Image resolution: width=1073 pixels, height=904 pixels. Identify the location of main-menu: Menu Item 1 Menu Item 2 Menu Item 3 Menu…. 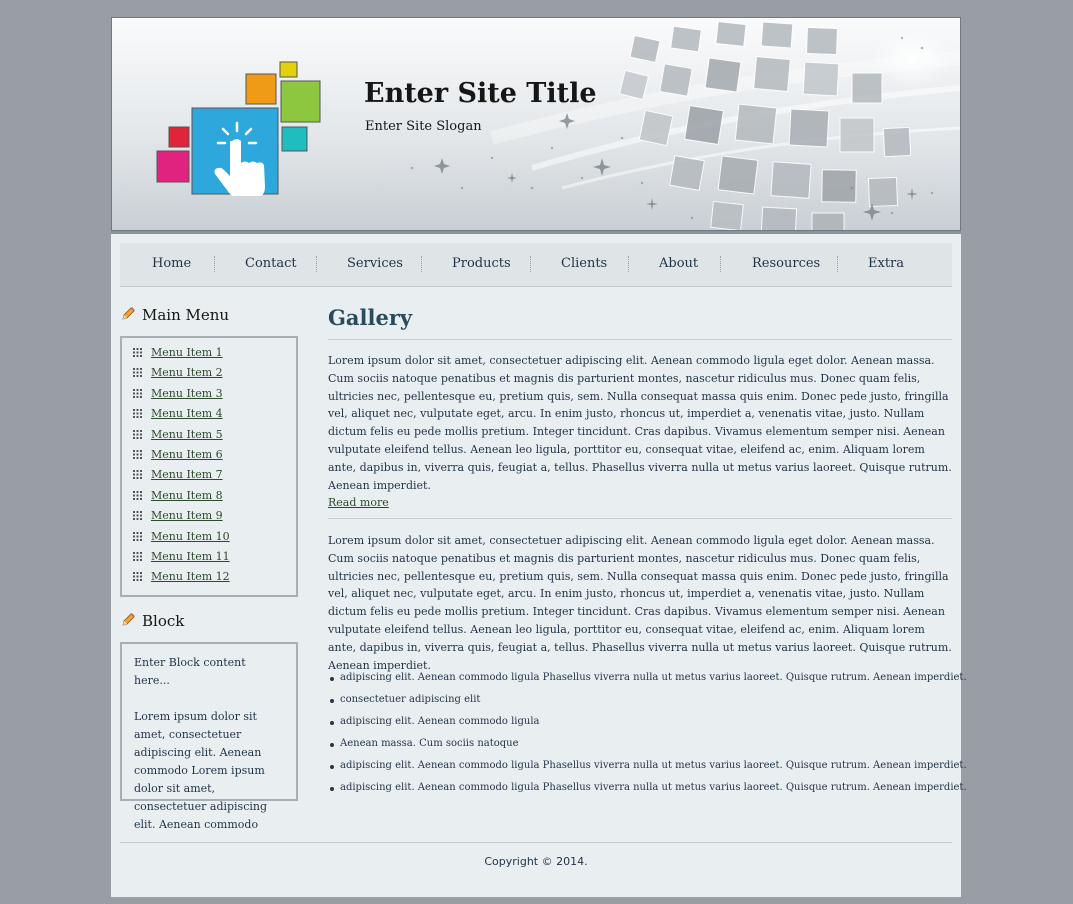
(209, 466).